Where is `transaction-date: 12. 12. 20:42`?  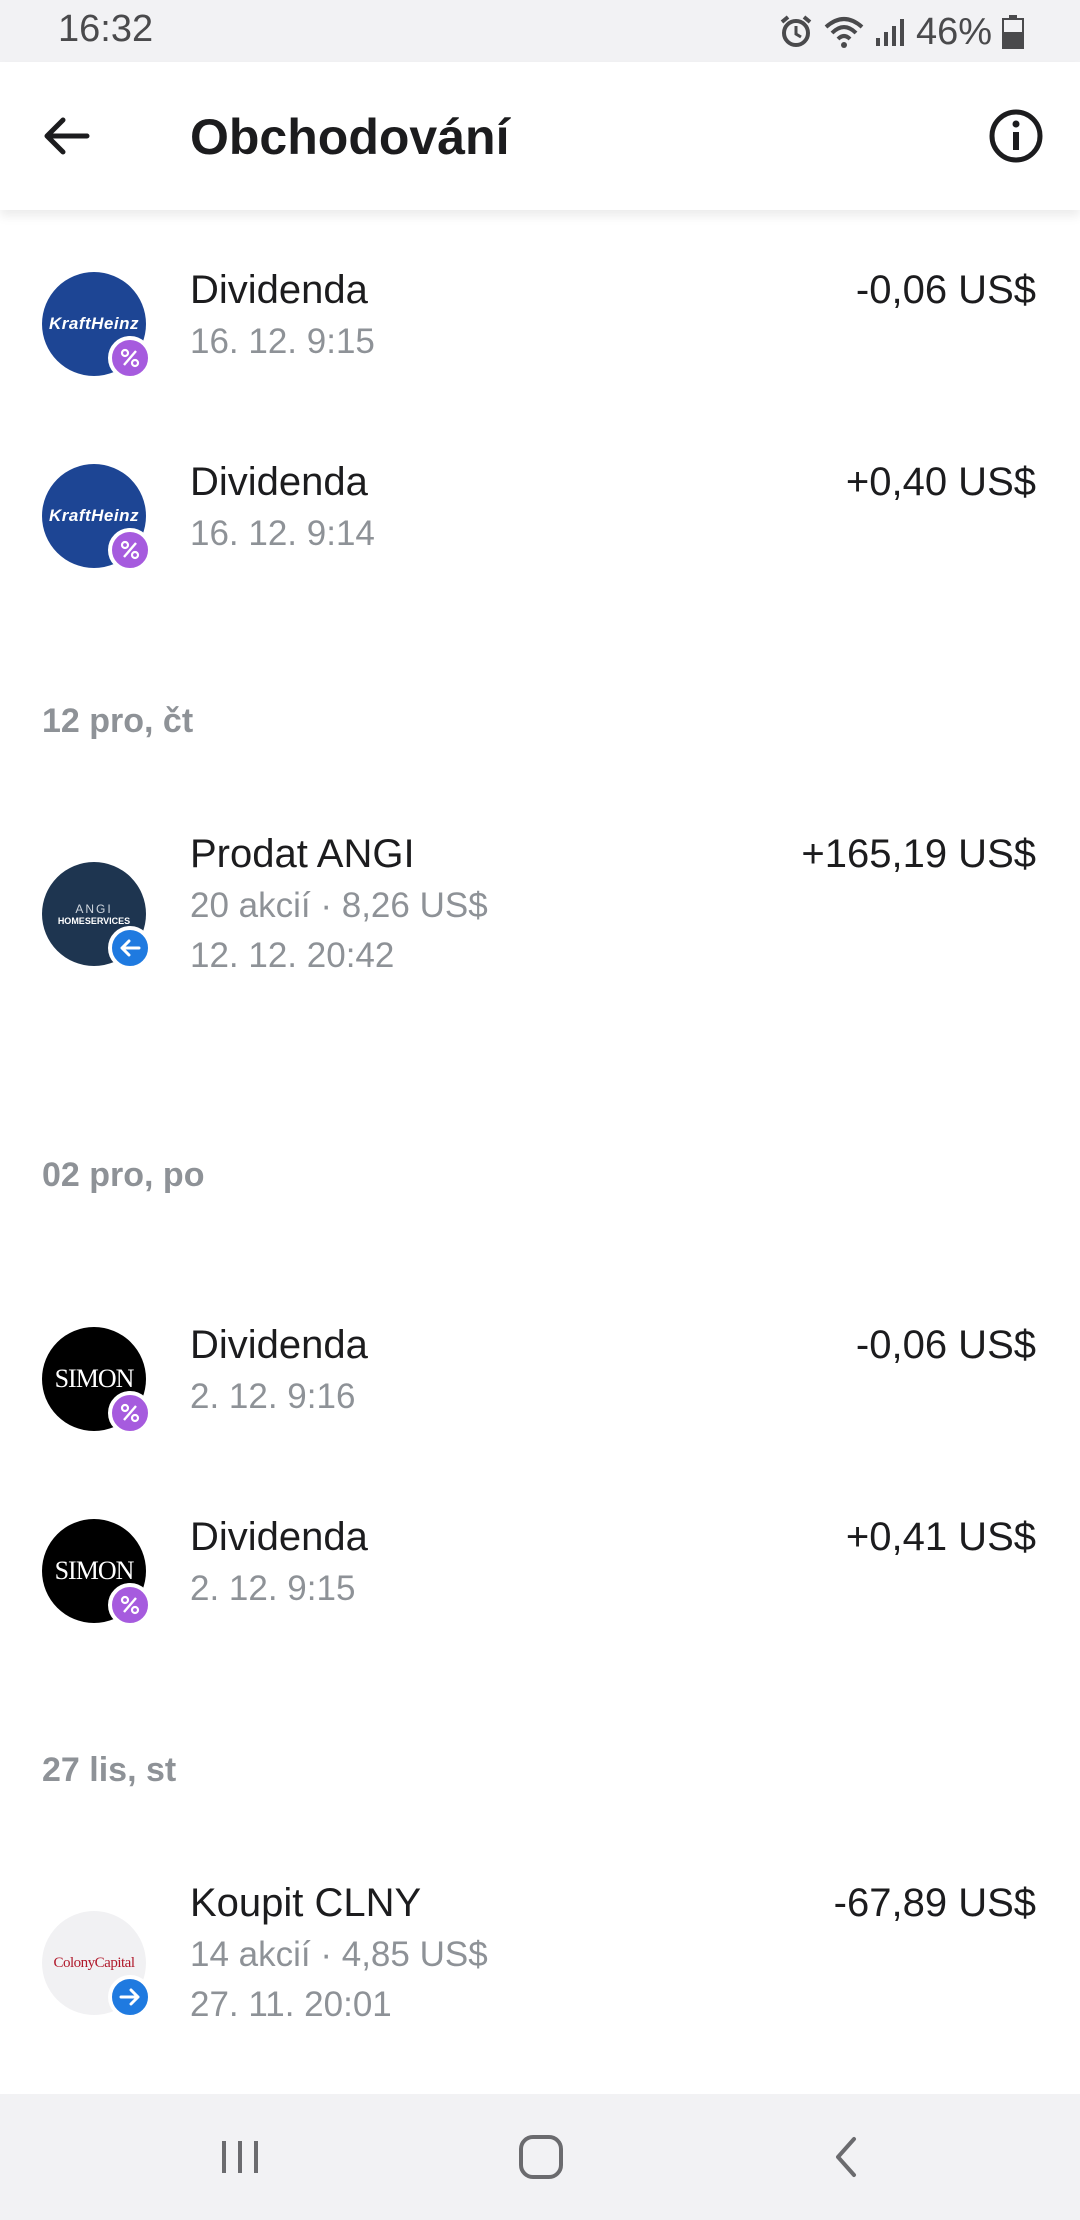 transaction-date: 12. 12. 20:42 is located at coordinates (292, 955).